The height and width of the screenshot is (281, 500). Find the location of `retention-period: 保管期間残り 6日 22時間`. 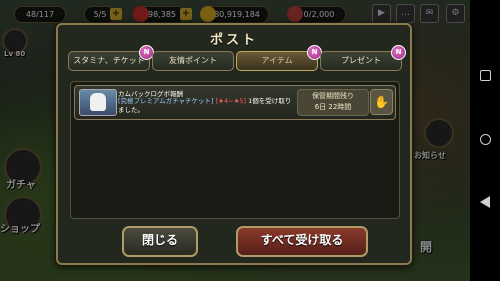

retention-period: 保管期間残り 6日 22時間 is located at coordinates (333, 102).